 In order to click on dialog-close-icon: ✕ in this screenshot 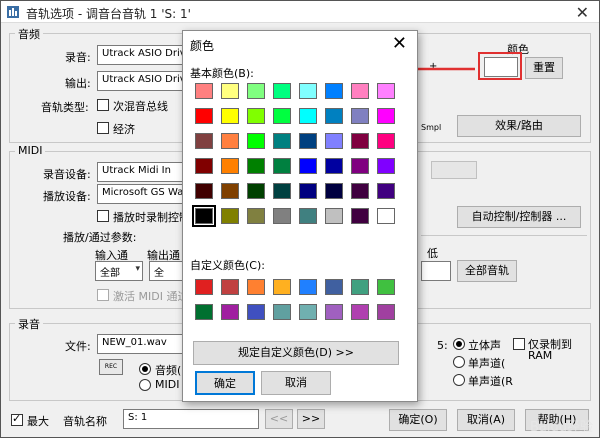, I will do `click(399, 43)`.